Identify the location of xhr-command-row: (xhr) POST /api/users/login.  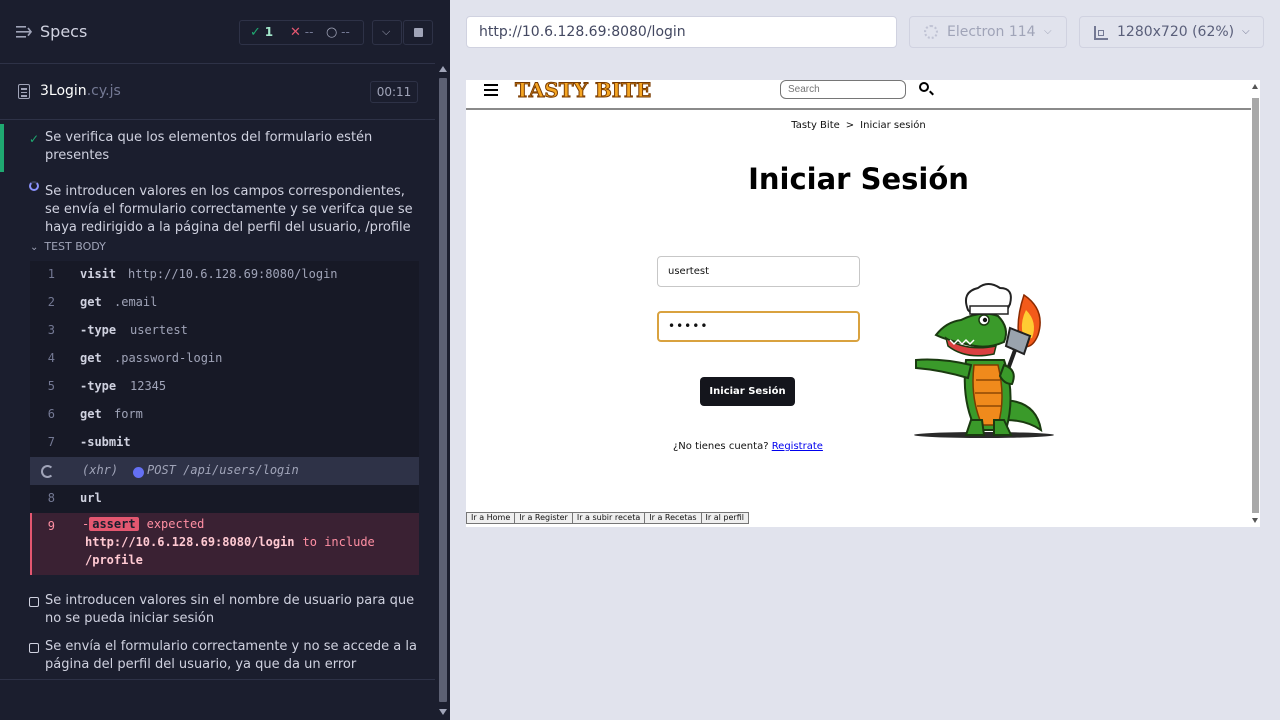
(224, 471).